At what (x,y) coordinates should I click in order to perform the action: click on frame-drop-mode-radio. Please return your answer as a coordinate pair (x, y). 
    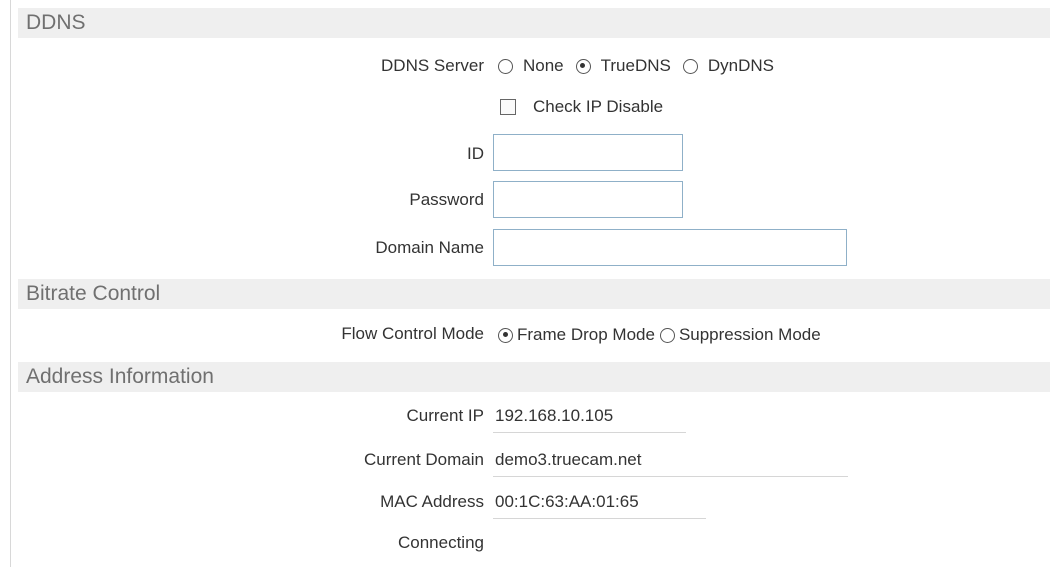
    Looking at the image, I should click on (505, 335).